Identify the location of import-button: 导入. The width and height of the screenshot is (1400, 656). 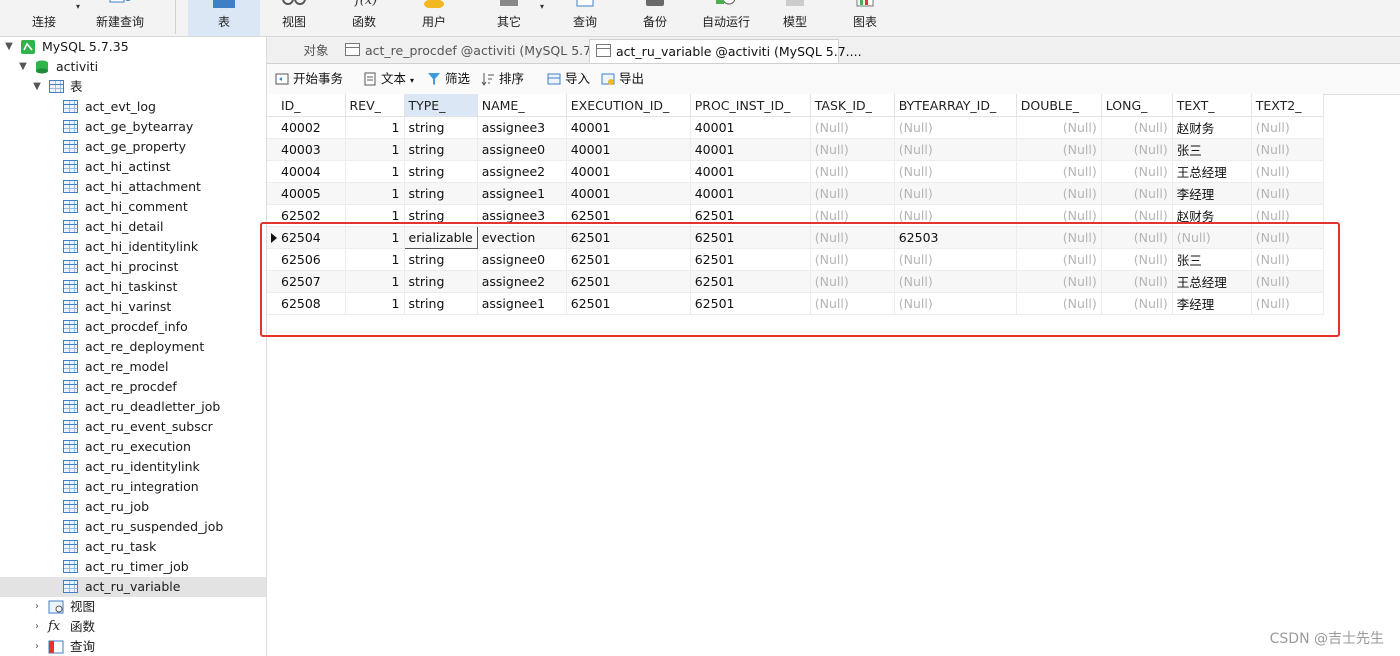
(568, 79).